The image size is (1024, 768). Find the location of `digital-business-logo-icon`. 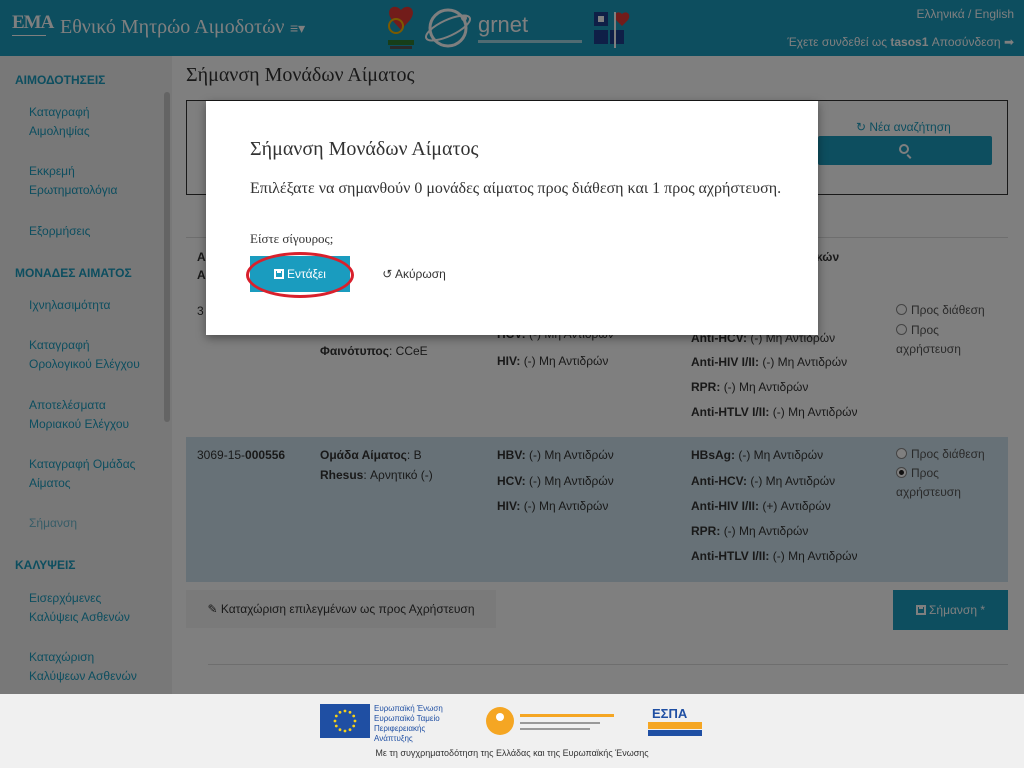

digital-business-logo-icon is located at coordinates (550, 721).